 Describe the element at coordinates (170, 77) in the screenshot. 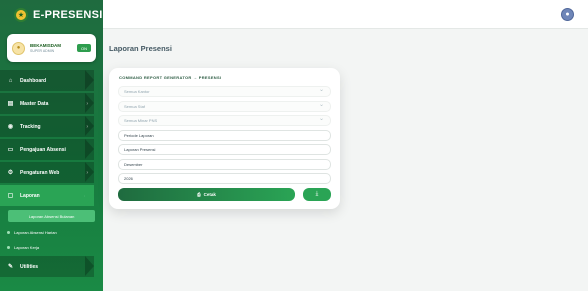

I see `card-header: COMMAND REPORT GENERATOR → PRESENSI` at that location.